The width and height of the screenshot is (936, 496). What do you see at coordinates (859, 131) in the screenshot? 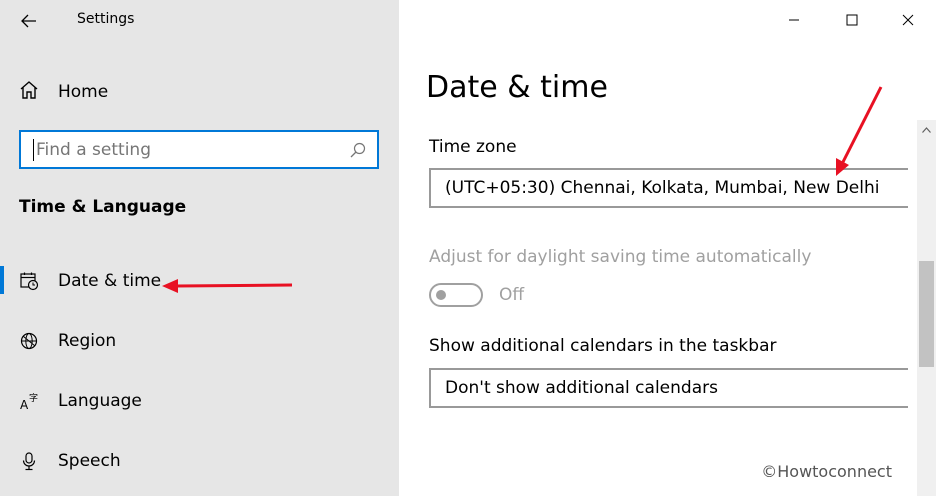
I see `annotation-arrow-time-zone` at bounding box center [859, 131].